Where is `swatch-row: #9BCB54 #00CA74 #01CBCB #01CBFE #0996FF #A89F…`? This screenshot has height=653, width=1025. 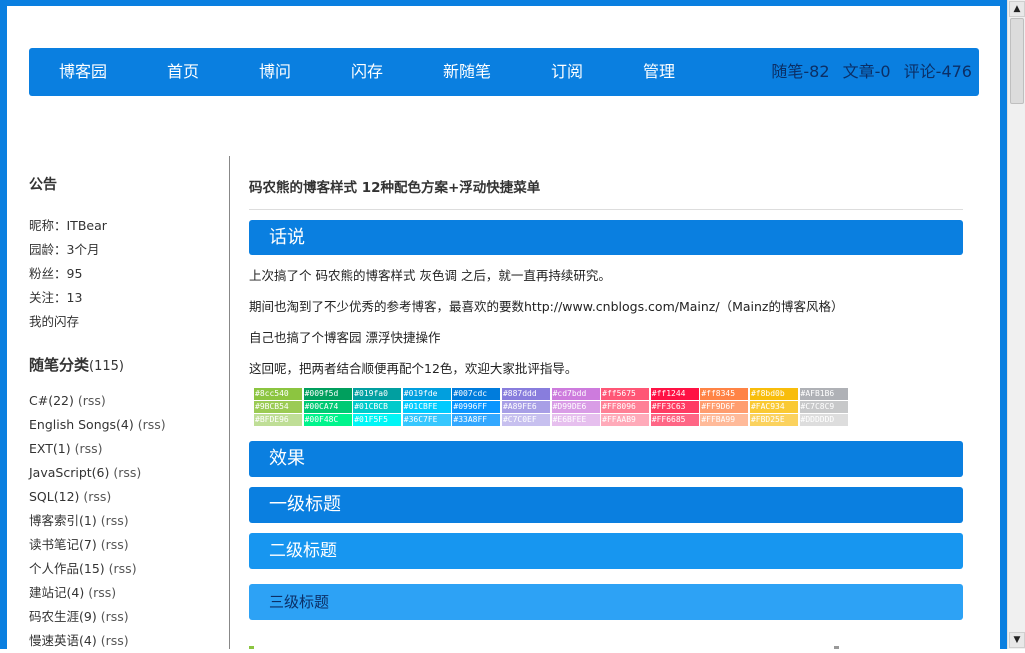 swatch-row: #9BCB54 #00CA74 #01CBCB #01CBFE #0996FF #A89F… is located at coordinates (608, 407).